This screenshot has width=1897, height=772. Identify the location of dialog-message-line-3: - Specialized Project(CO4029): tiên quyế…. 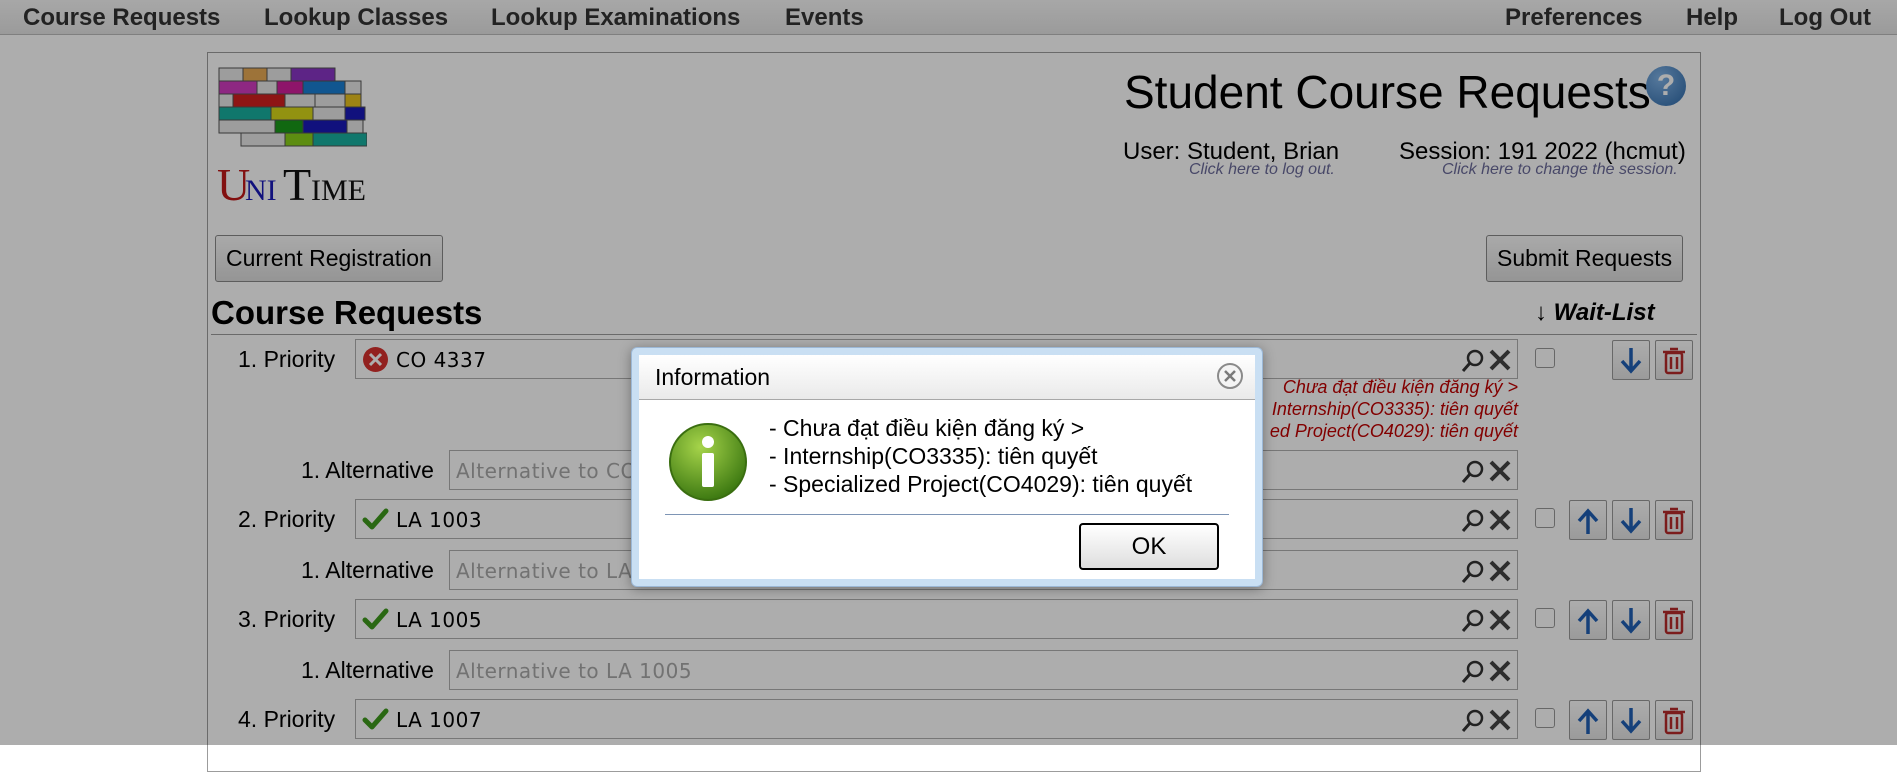
(981, 484).